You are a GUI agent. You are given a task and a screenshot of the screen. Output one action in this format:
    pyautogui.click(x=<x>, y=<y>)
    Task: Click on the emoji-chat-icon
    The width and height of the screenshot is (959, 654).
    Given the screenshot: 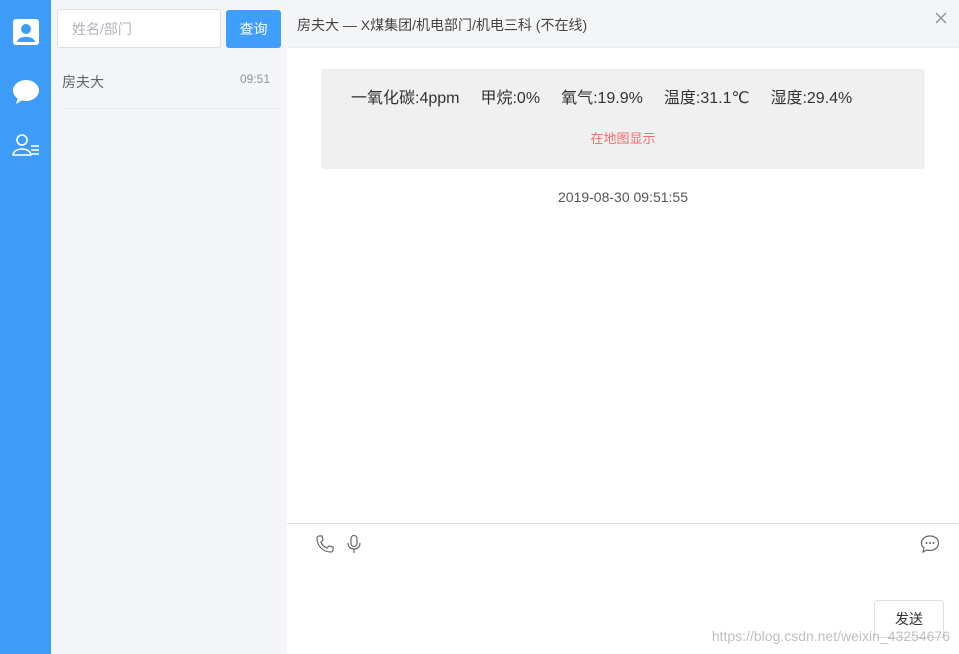 What is the action you would take?
    pyautogui.click(x=930, y=544)
    